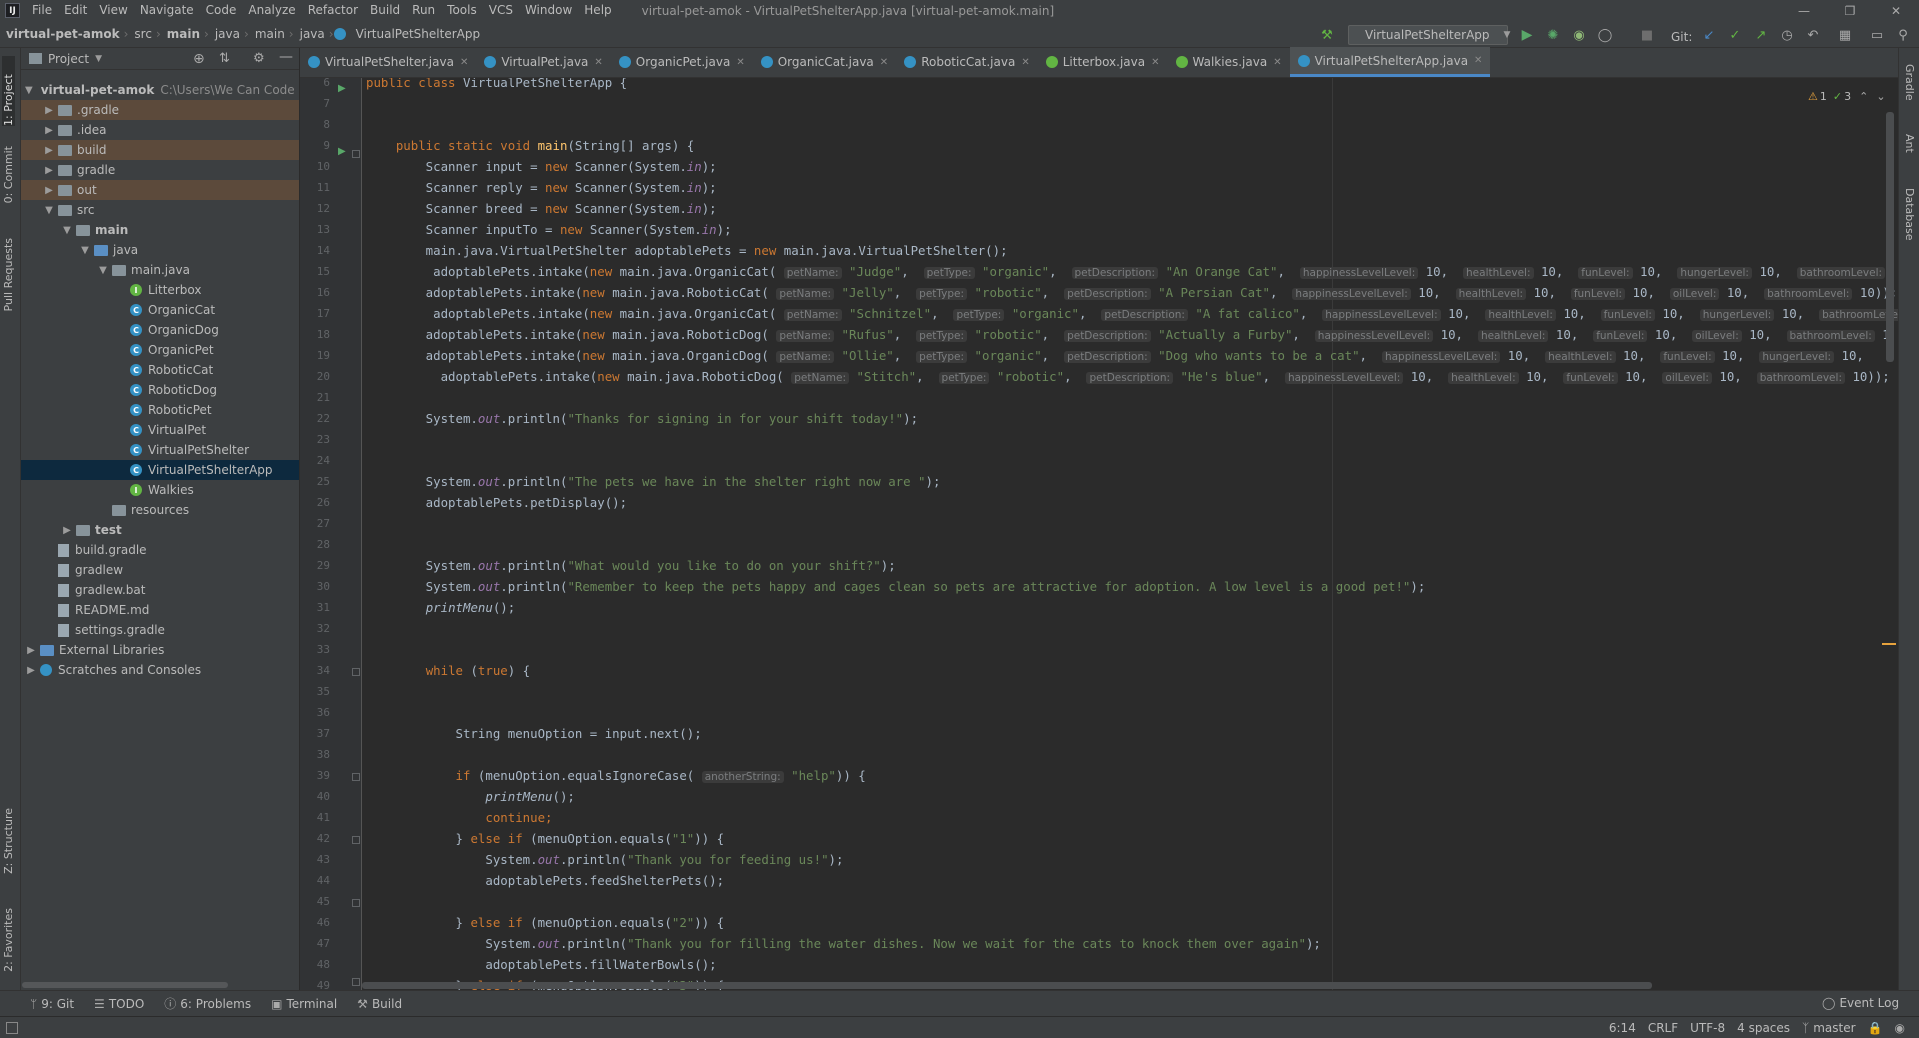  What do you see at coordinates (1647, 35) in the screenshot?
I see `stop-icon: ■` at bounding box center [1647, 35].